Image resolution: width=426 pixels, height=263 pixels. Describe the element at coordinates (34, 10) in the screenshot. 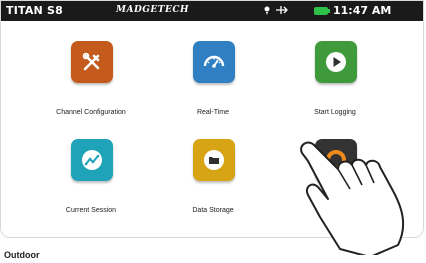

I see `model-name: TITAN S8` at that location.